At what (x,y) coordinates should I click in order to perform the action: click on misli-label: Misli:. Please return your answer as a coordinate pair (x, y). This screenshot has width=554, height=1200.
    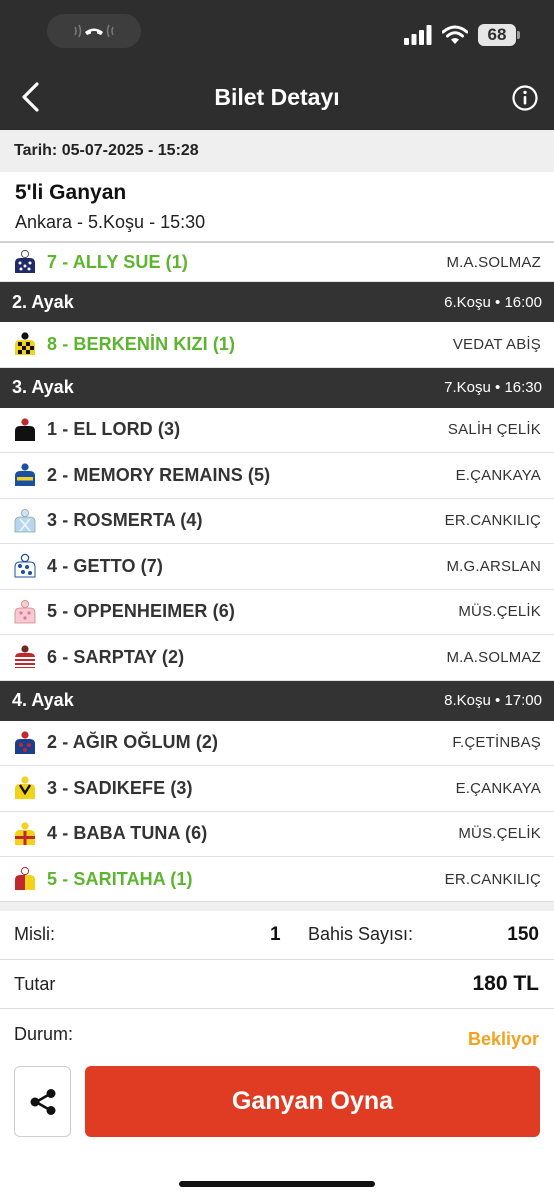
    Looking at the image, I should click on (34, 934).